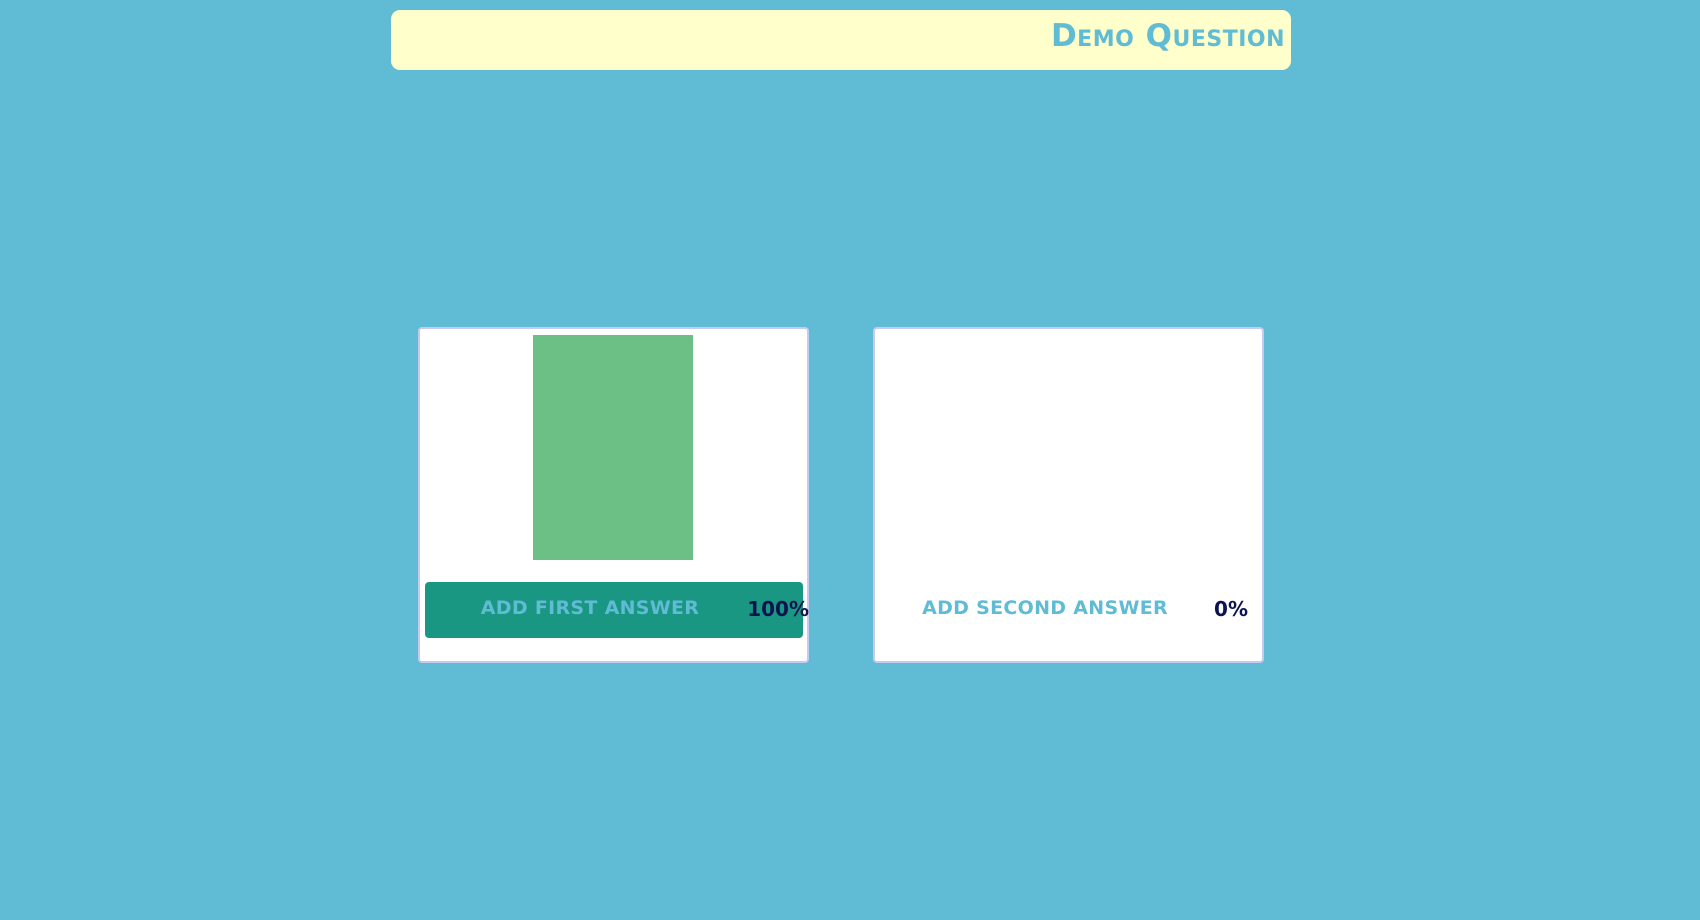 Image resolution: width=1700 pixels, height=920 pixels. What do you see at coordinates (841, 40) in the screenshot?
I see `question-bar: Demo Question` at bounding box center [841, 40].